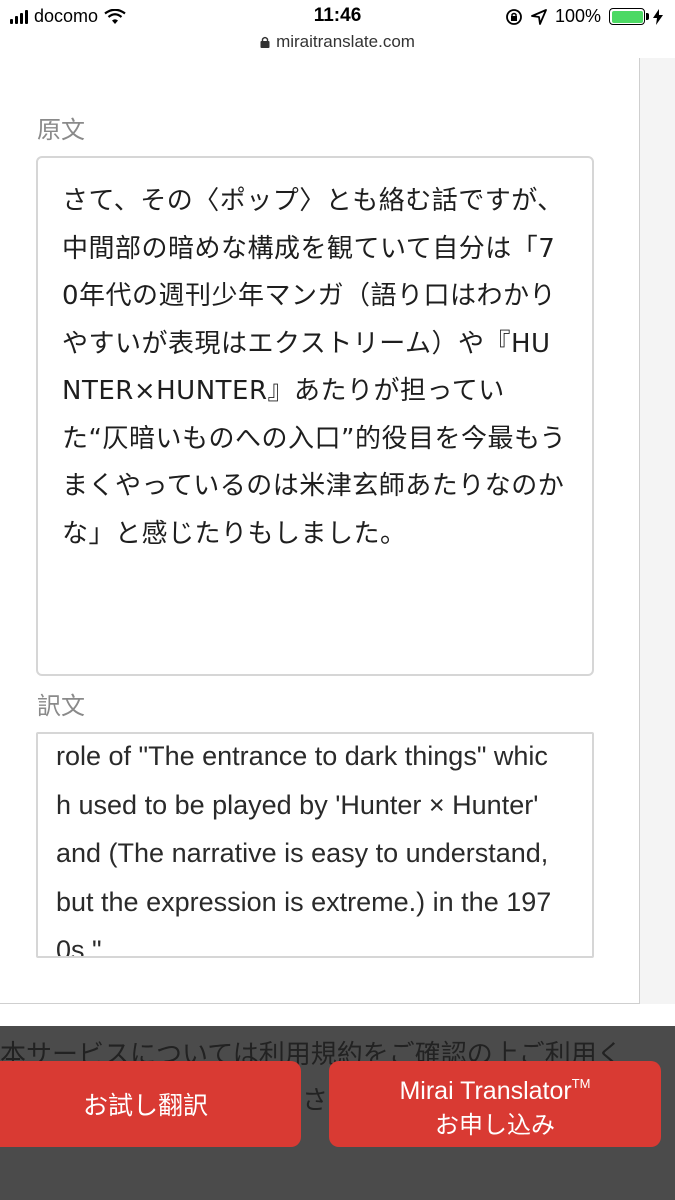 The image size is (675, 1200). What do you see at coordinates (514, 16) in the screenshot?
I see `rotation-lock-icon` at bounding box center [514, 16].